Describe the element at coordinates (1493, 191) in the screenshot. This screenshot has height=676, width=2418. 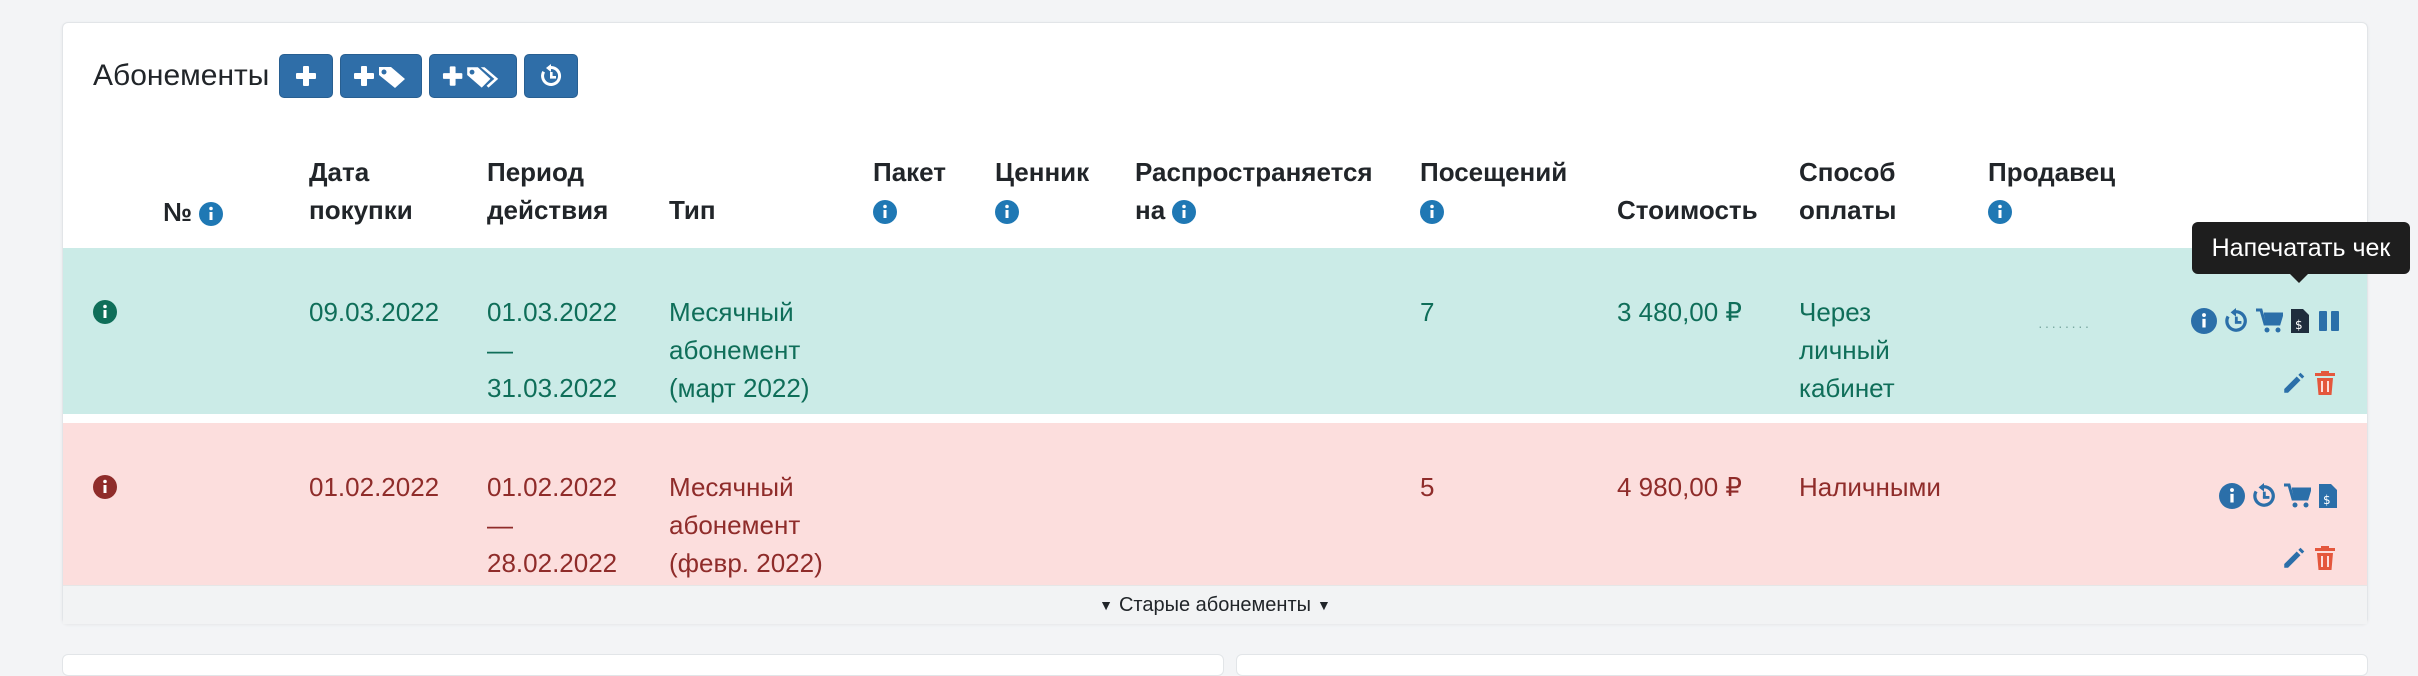
I see `header-visits: Посещений` at that location.